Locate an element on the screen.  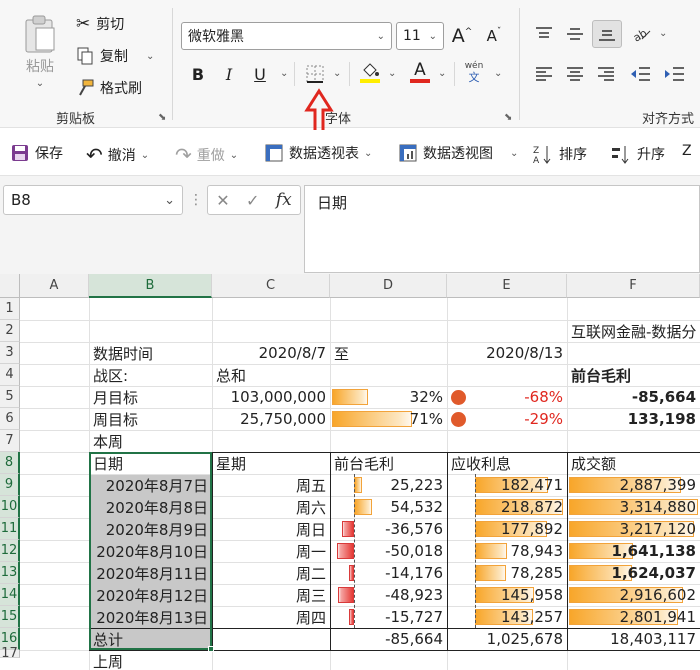
cell-c6: 25,750,000 is located at coordinates (271, 419).